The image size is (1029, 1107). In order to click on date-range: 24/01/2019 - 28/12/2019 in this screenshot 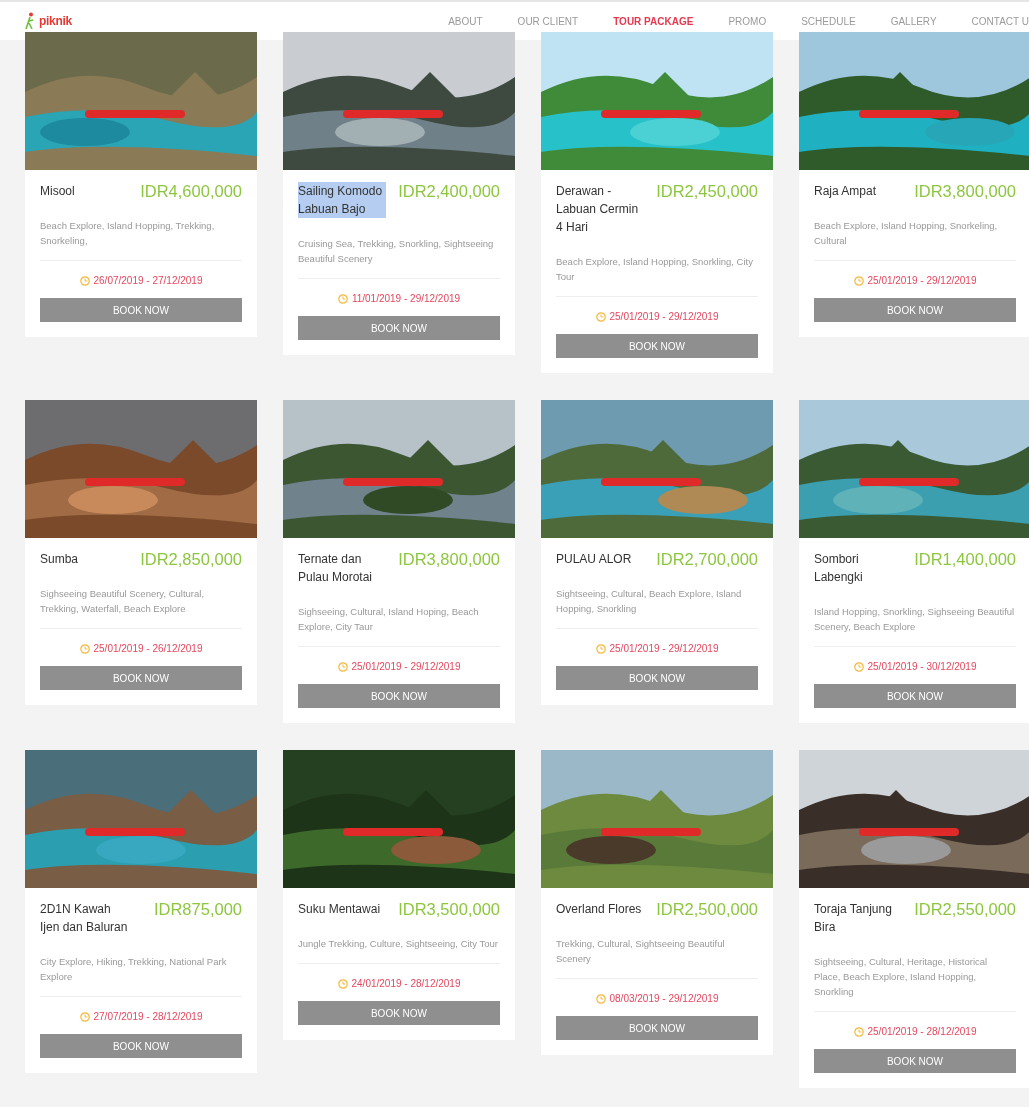, I will do `click(406, 984)`.